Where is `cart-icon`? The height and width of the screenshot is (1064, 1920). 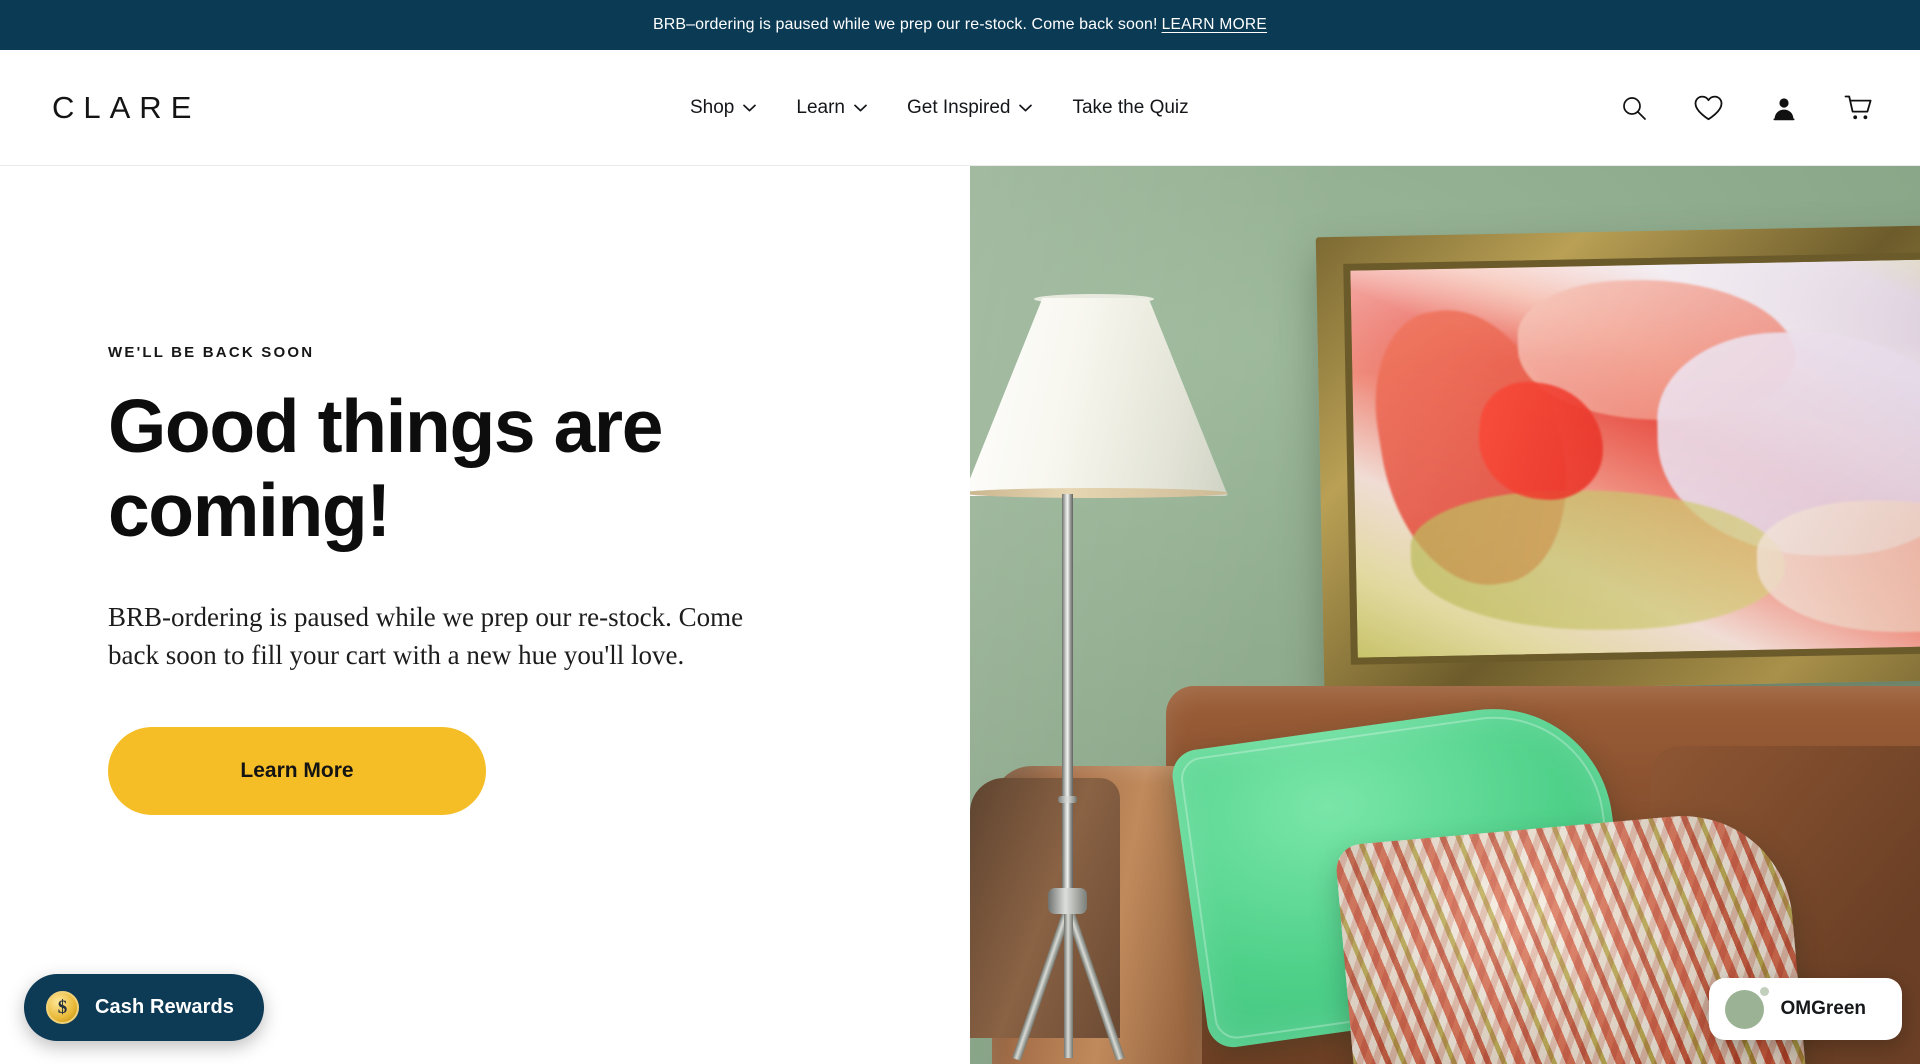
cart-icon is located at coordinates (1859, 108).